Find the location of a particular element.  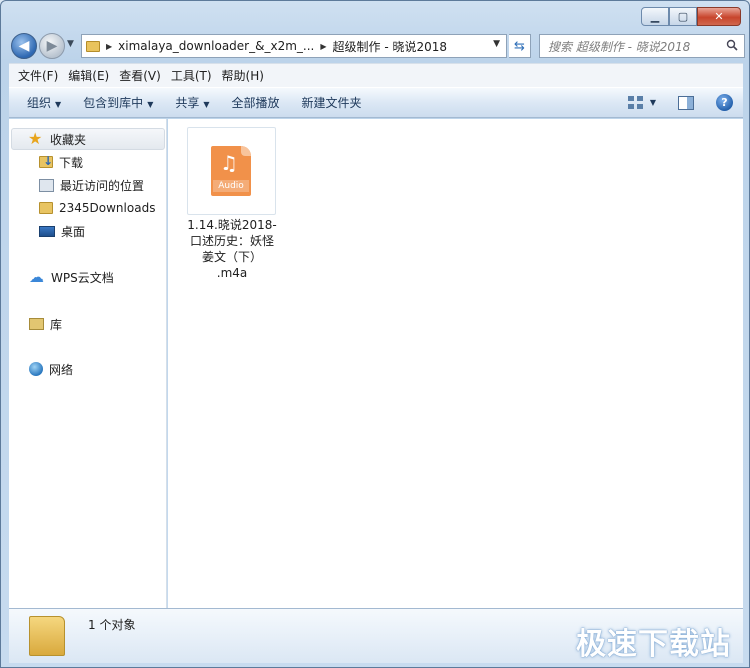

search-icon is located at coordinates (732, 45).